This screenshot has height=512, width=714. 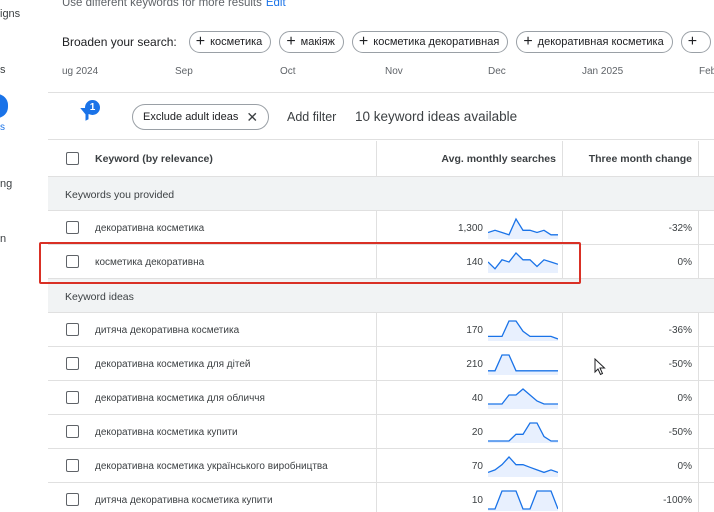 I want to click on nav-item-label: n, so click(x=3, y=239).